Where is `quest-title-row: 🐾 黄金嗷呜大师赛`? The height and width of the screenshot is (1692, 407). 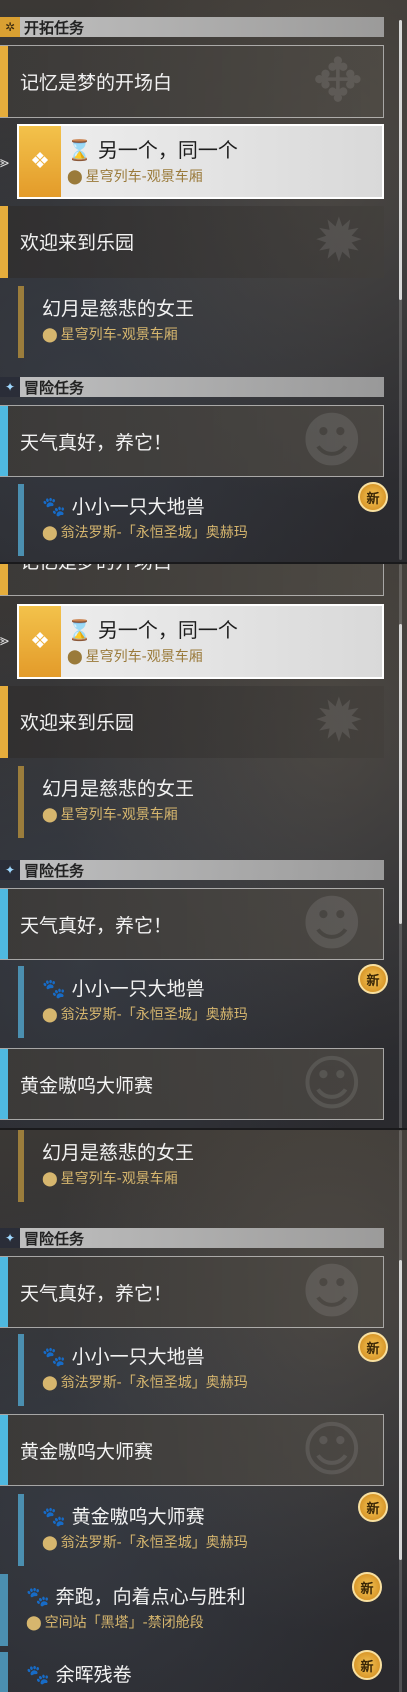 quest-title-row: 🐾 黄金嗷呜大师赛 is located at coordinates (123, 1515).